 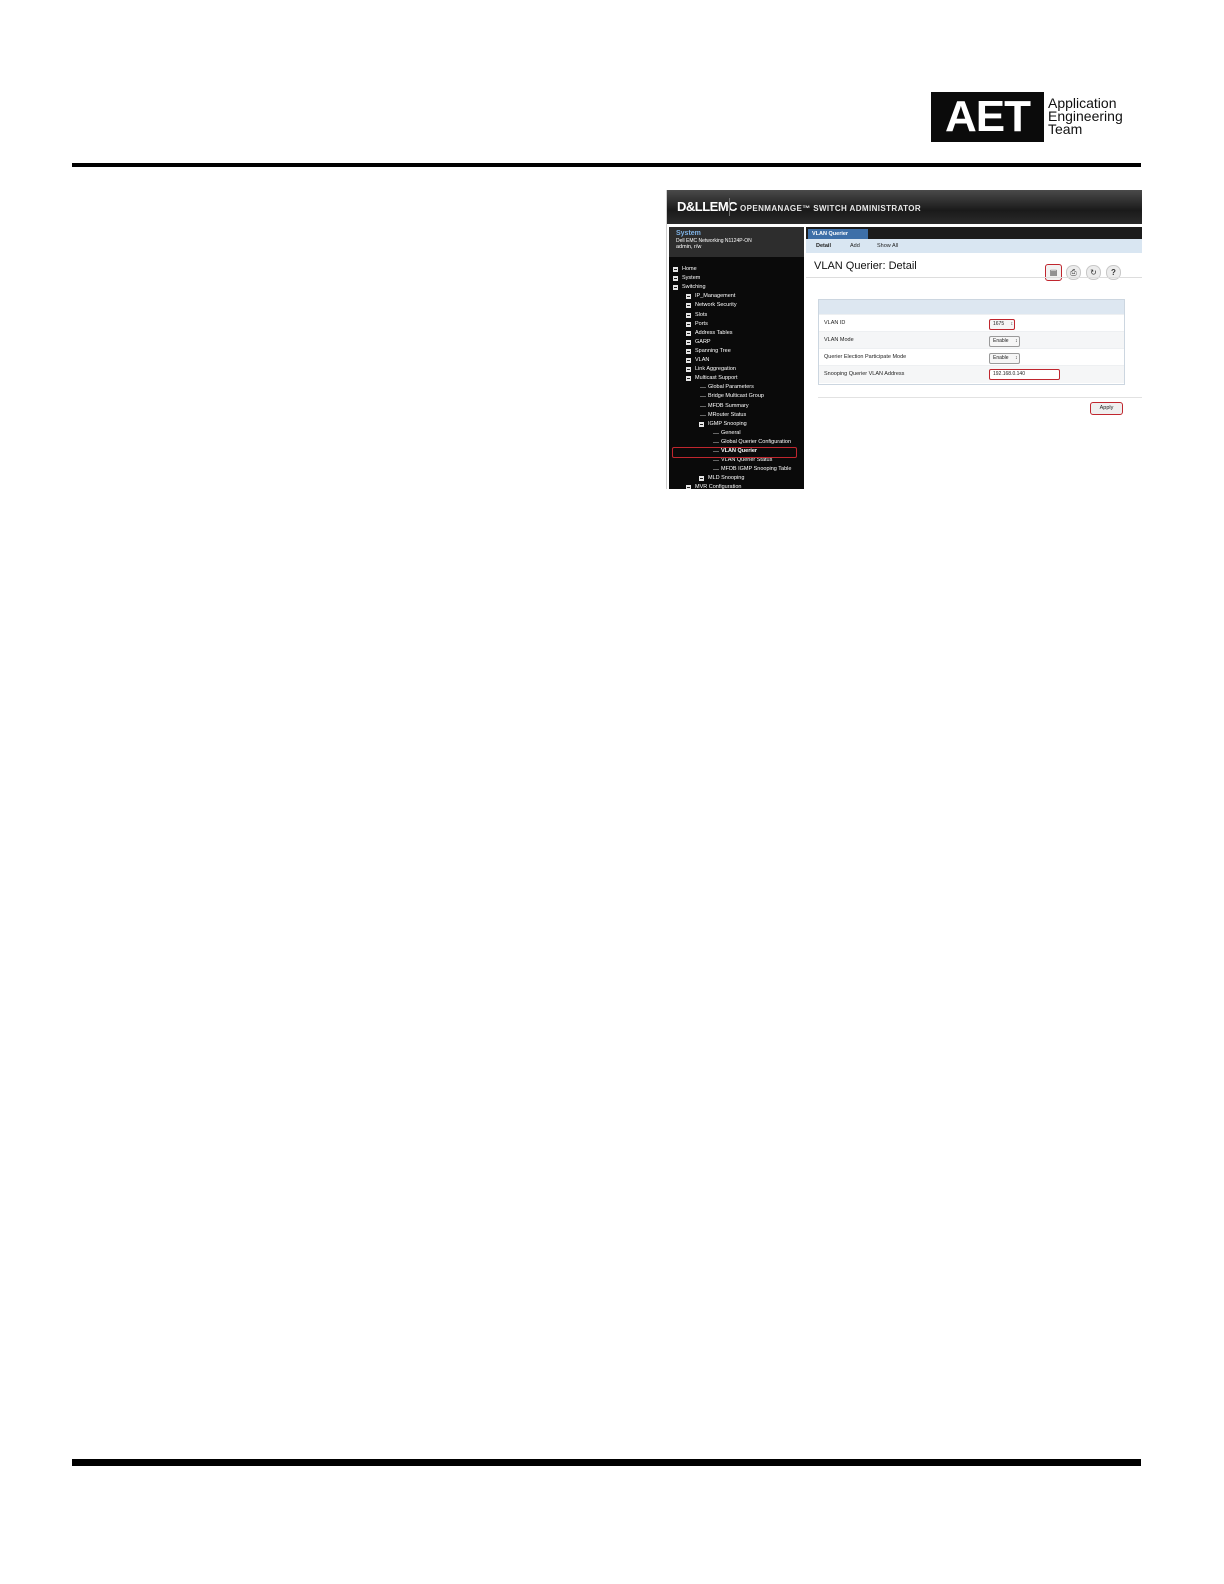 I want to click on page-title: VLAN Querier: Detail, so click(x=865, y=266).